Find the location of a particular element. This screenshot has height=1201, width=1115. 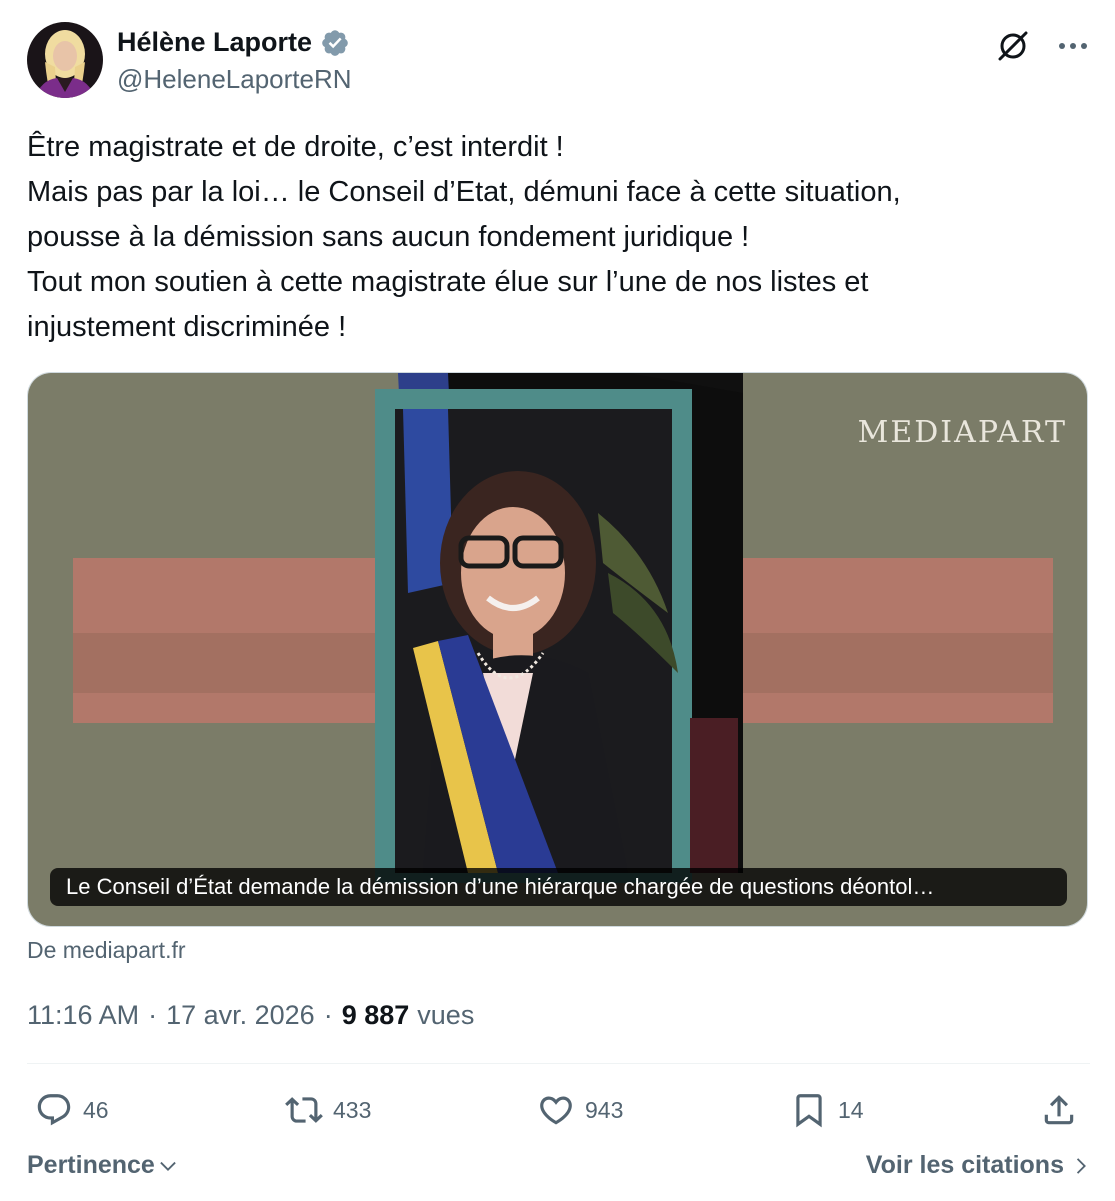

like-button: 943 is located at coordinates (580, 1110).